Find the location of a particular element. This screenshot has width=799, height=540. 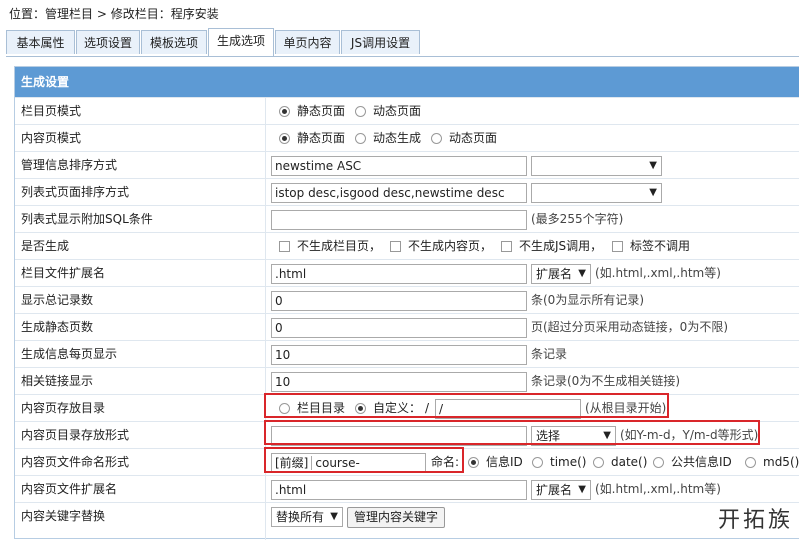

static-pages-input: 0 is located at coordinates (399, 328).